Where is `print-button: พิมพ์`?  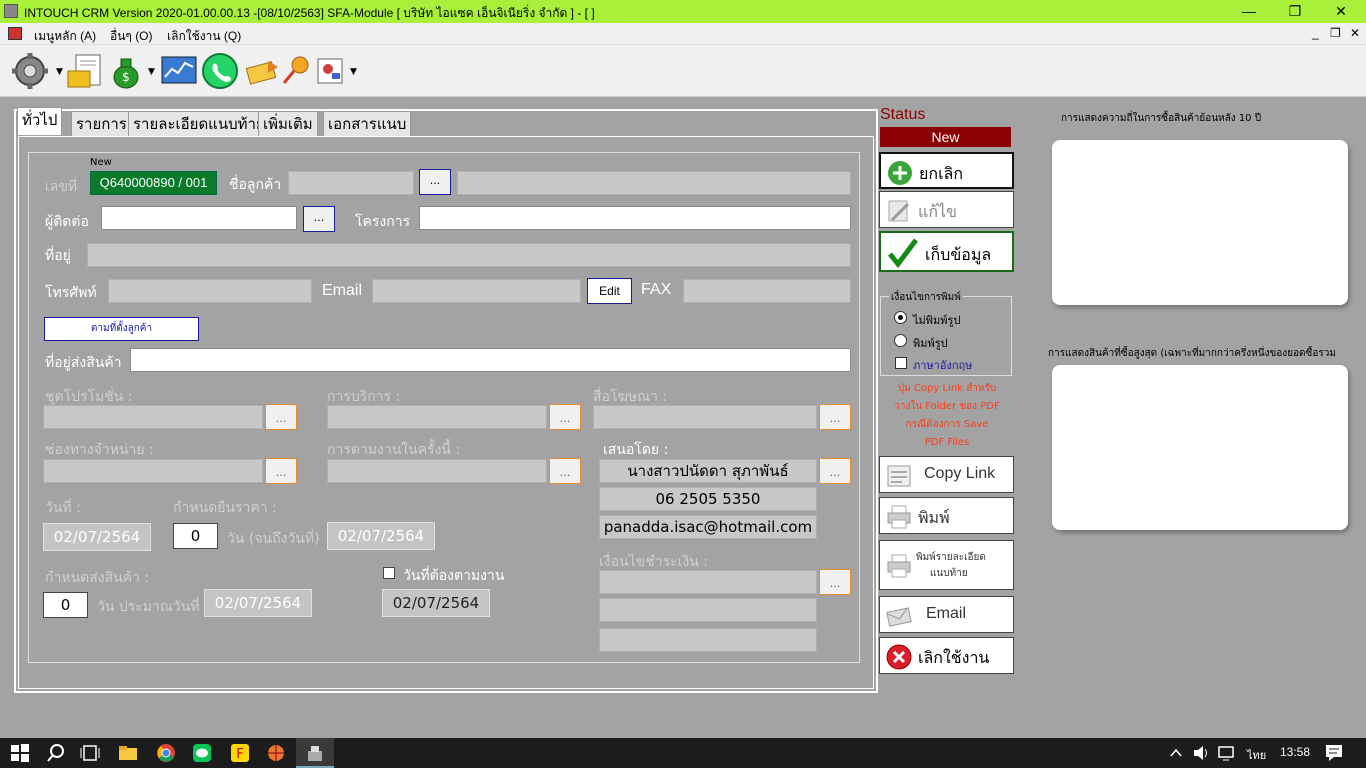 print-button: พิมพ์ is located at coordinates (946, 515).